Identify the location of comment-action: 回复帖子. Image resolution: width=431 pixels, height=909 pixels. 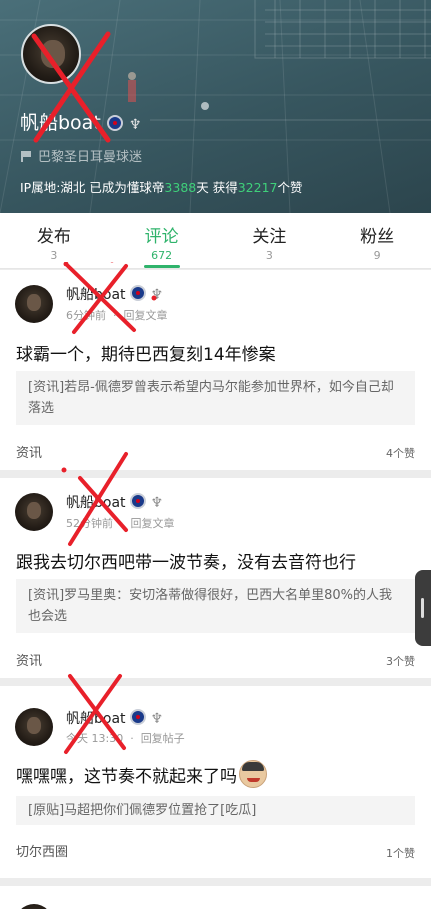
(162, 738).